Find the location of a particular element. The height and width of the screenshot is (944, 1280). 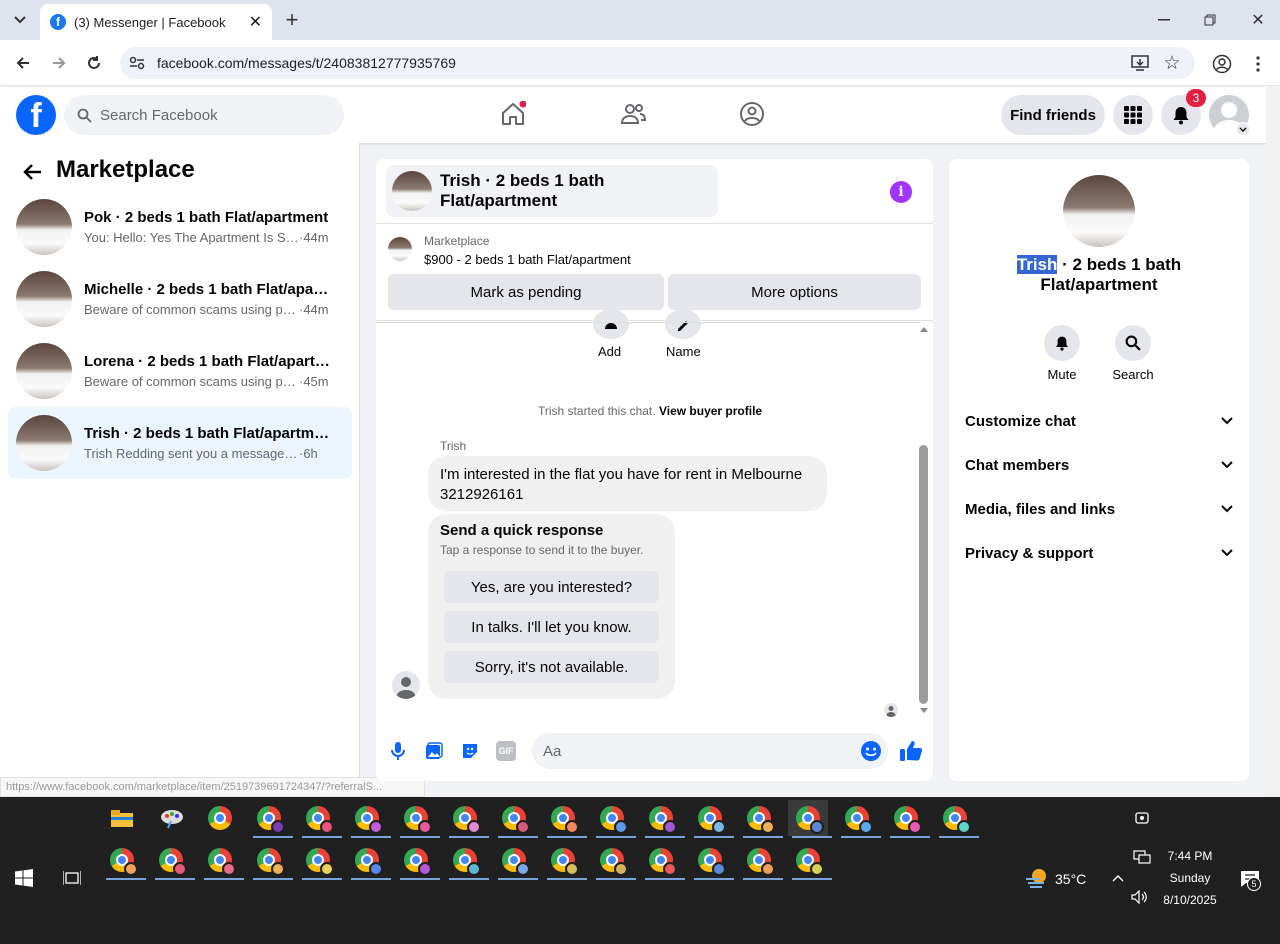

task-view-icon is located at coordinates (72, 878).